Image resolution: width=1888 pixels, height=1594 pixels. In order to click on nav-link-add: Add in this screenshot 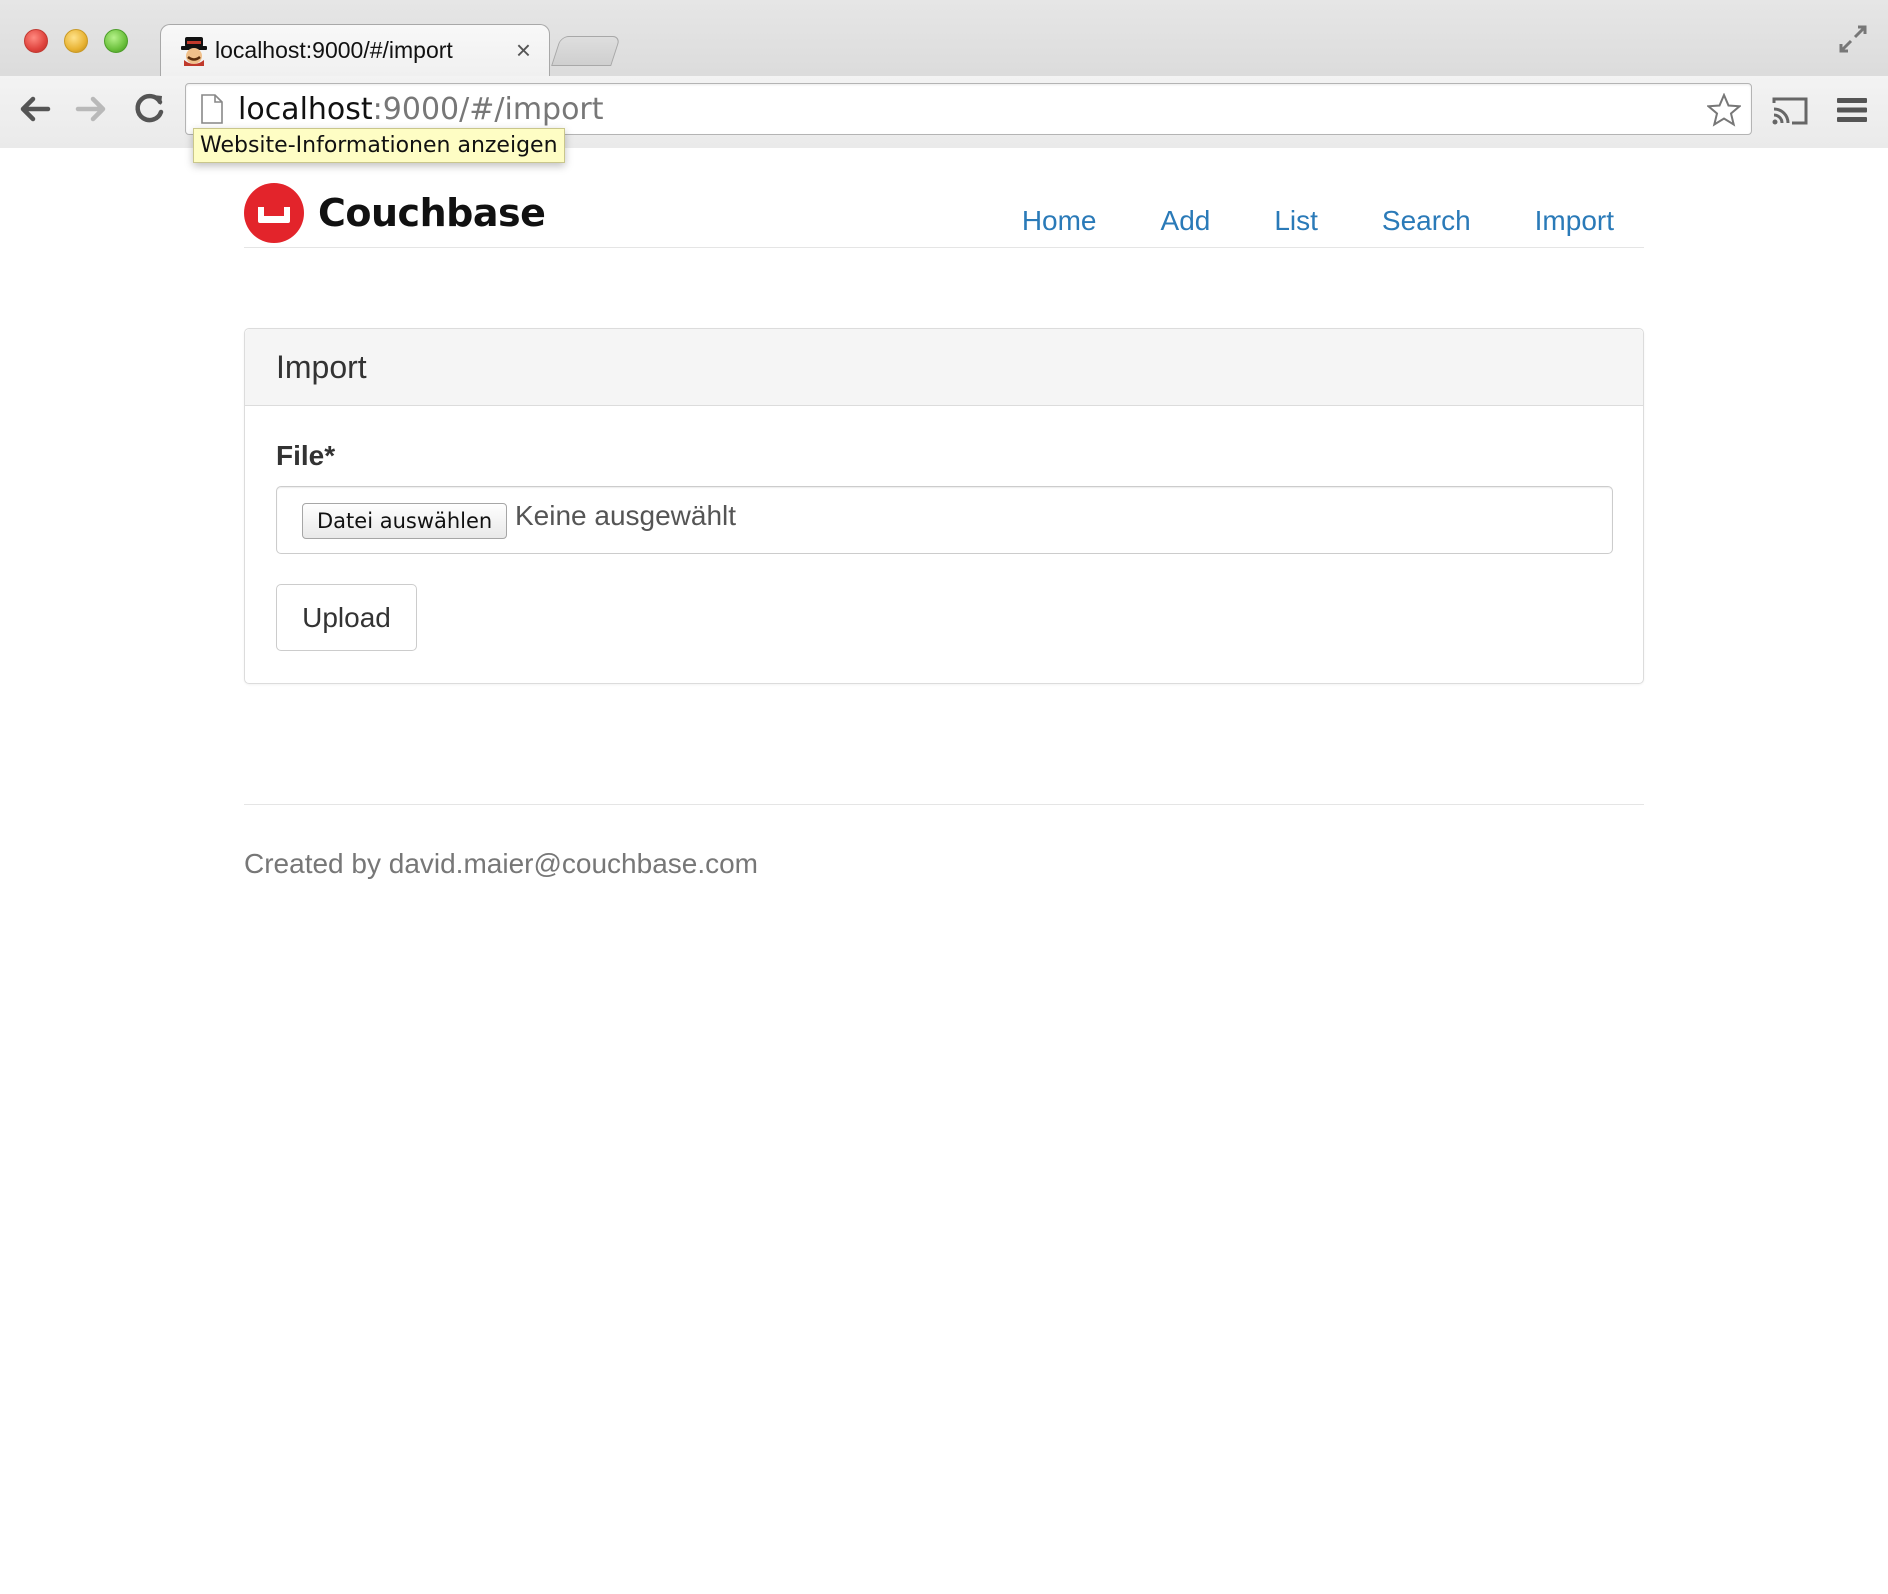, I will do `click(1186, 221)`.